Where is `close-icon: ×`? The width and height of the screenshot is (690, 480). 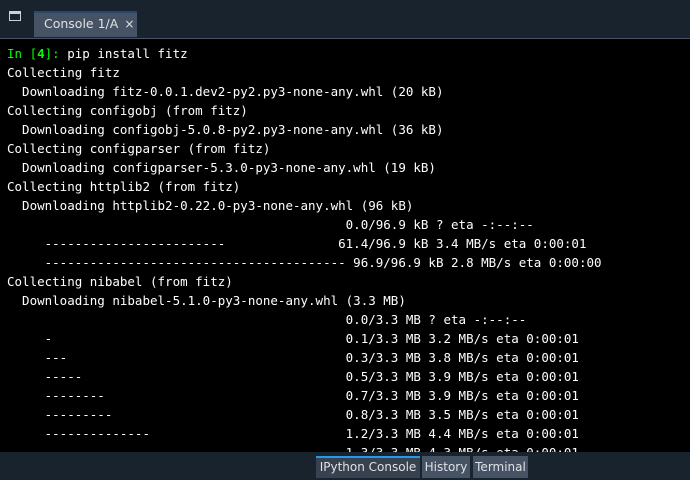 close-icon: × is located at coordinates (129, 24).